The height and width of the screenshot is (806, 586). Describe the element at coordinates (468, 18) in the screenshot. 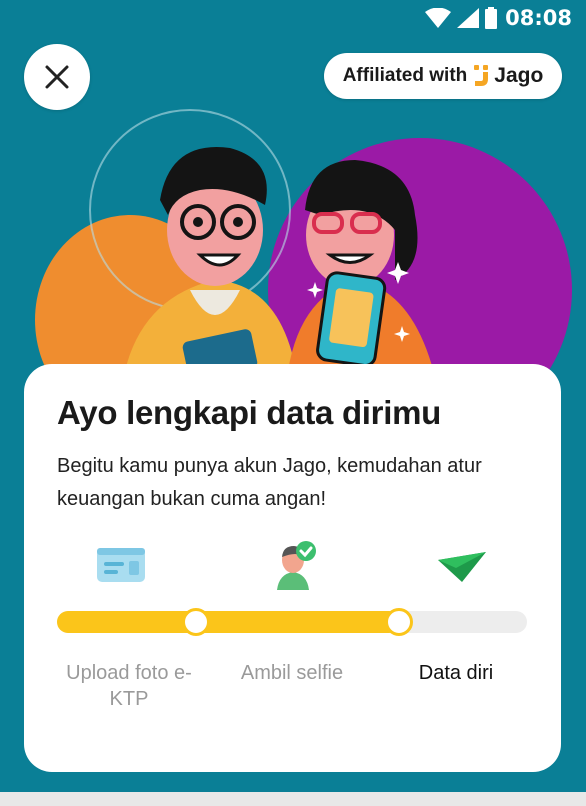

I see `signal-icon` at that location.